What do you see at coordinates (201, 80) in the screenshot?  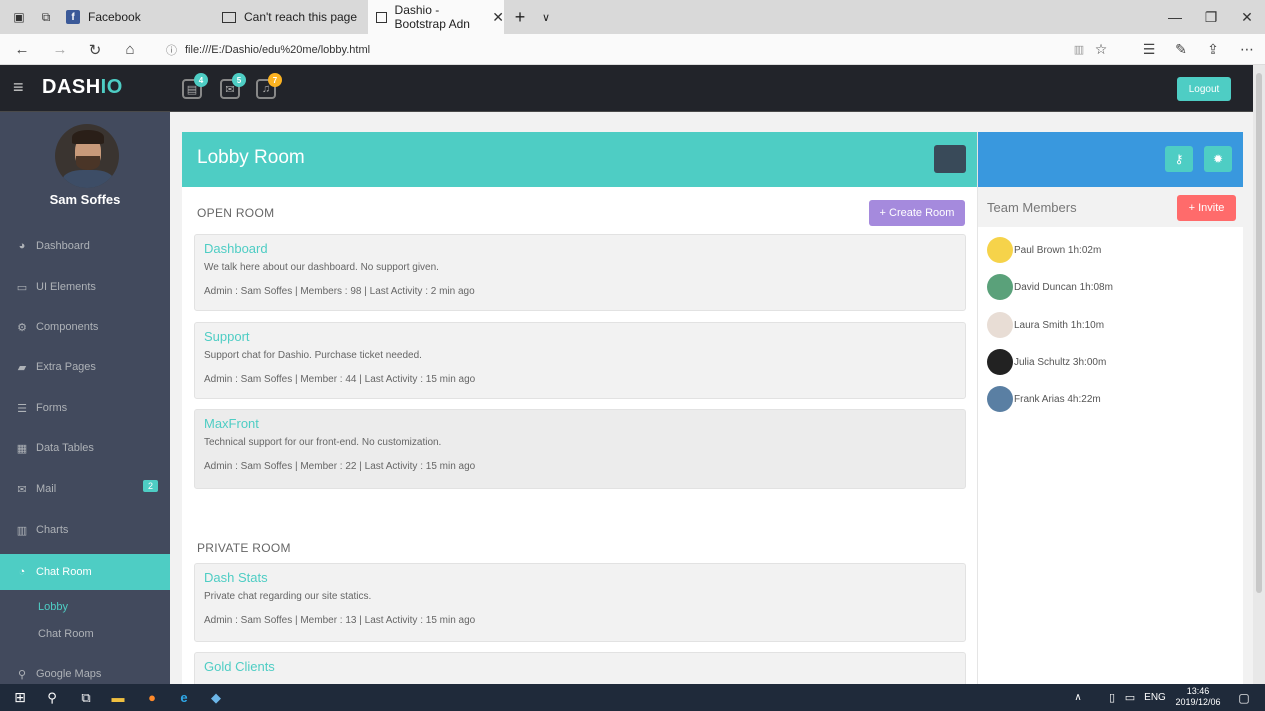 I see `tasks-count-badge: 4` at bounding box center [201, 80].